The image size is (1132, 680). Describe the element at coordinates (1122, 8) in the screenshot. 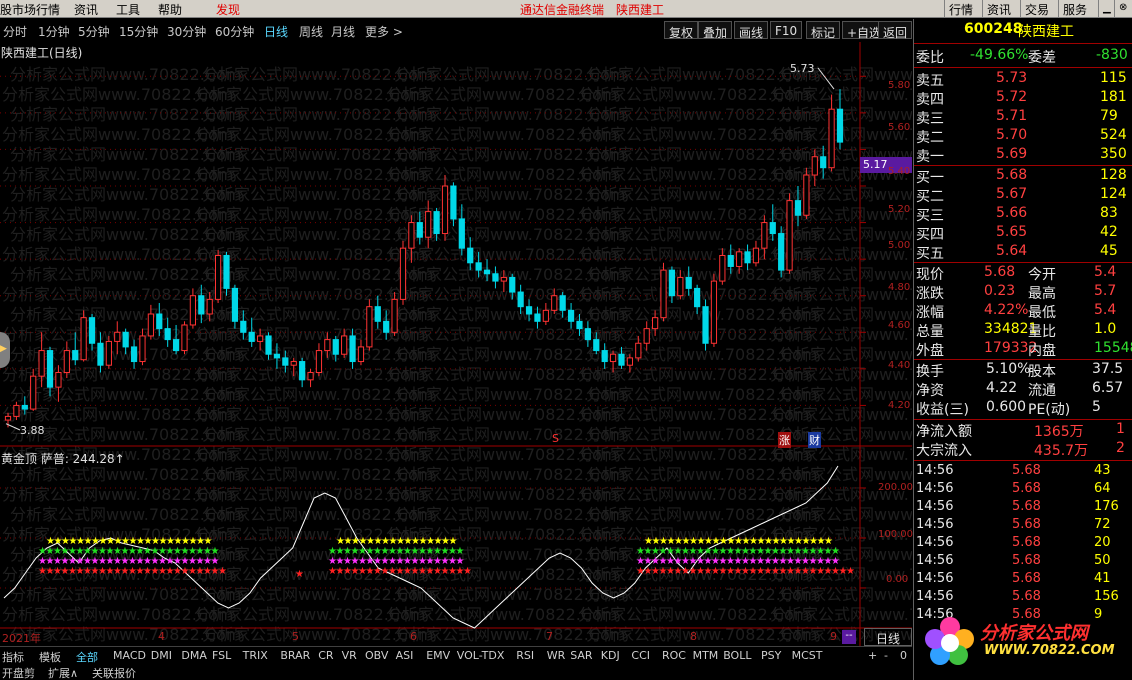

I see `close-icon: ⊗` at that location.